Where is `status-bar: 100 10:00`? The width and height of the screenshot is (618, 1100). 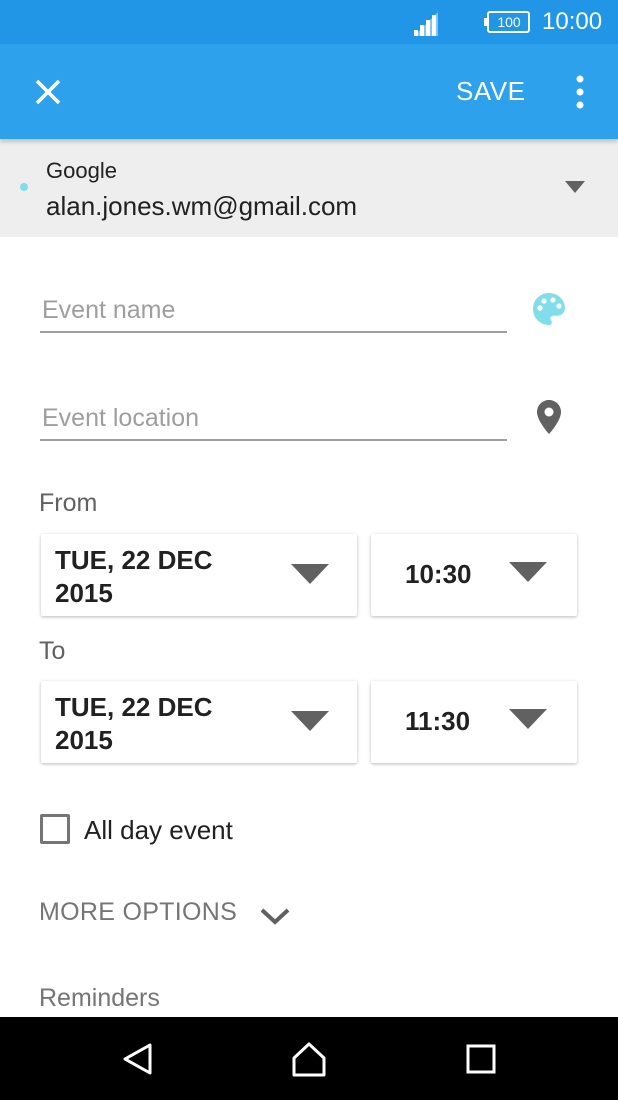
status-bar: 100 10:00 is located at coordinates (309, 22).